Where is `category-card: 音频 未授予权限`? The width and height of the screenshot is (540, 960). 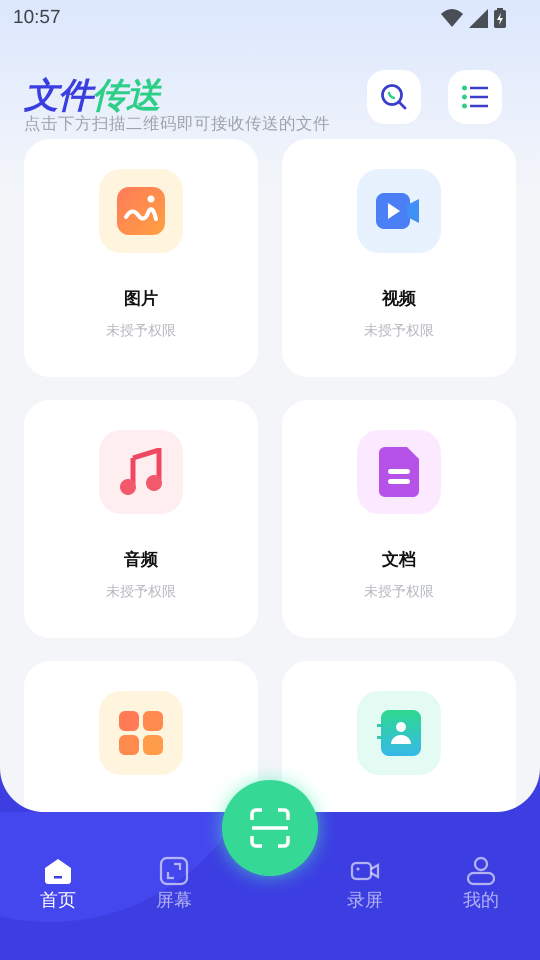 category-card: 音频 未授予权限 is located at coordinates (141, 519).